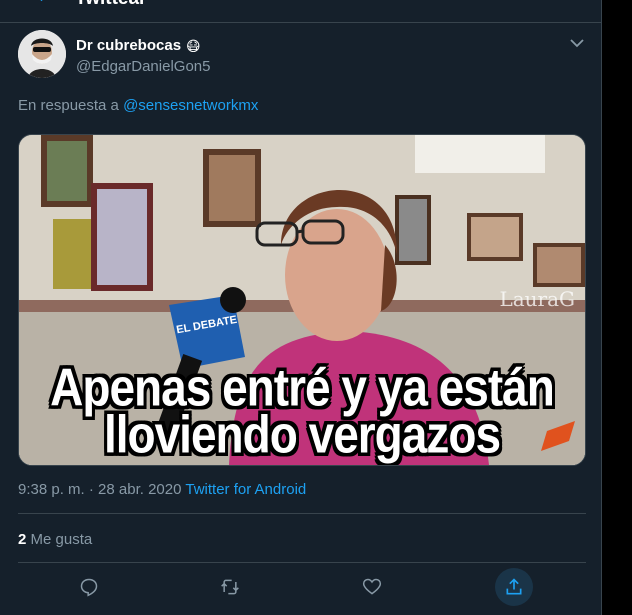 The width and height of the screenshot is (632, 615). I want to click on like-button, so click(372, 587).